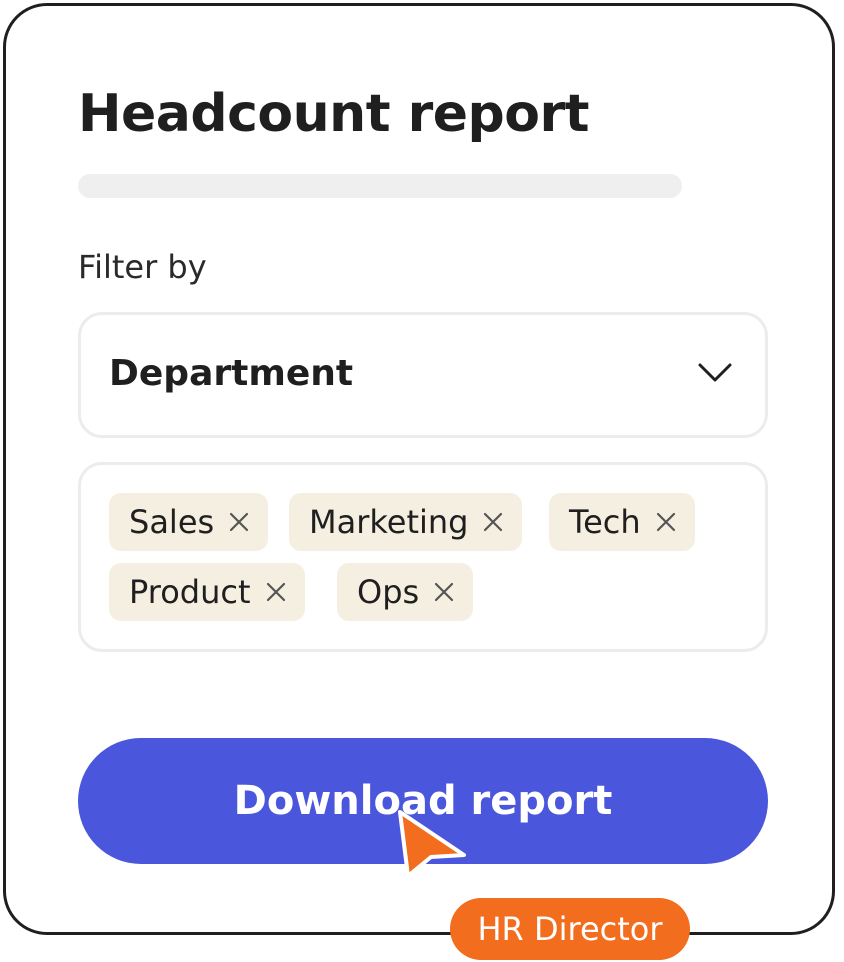 This screenshot has height=962, width=844. What do you see at coordinates (715, 373) in the screenshot?
I see `chevron-down-icon` at bounding box center [715, 373].